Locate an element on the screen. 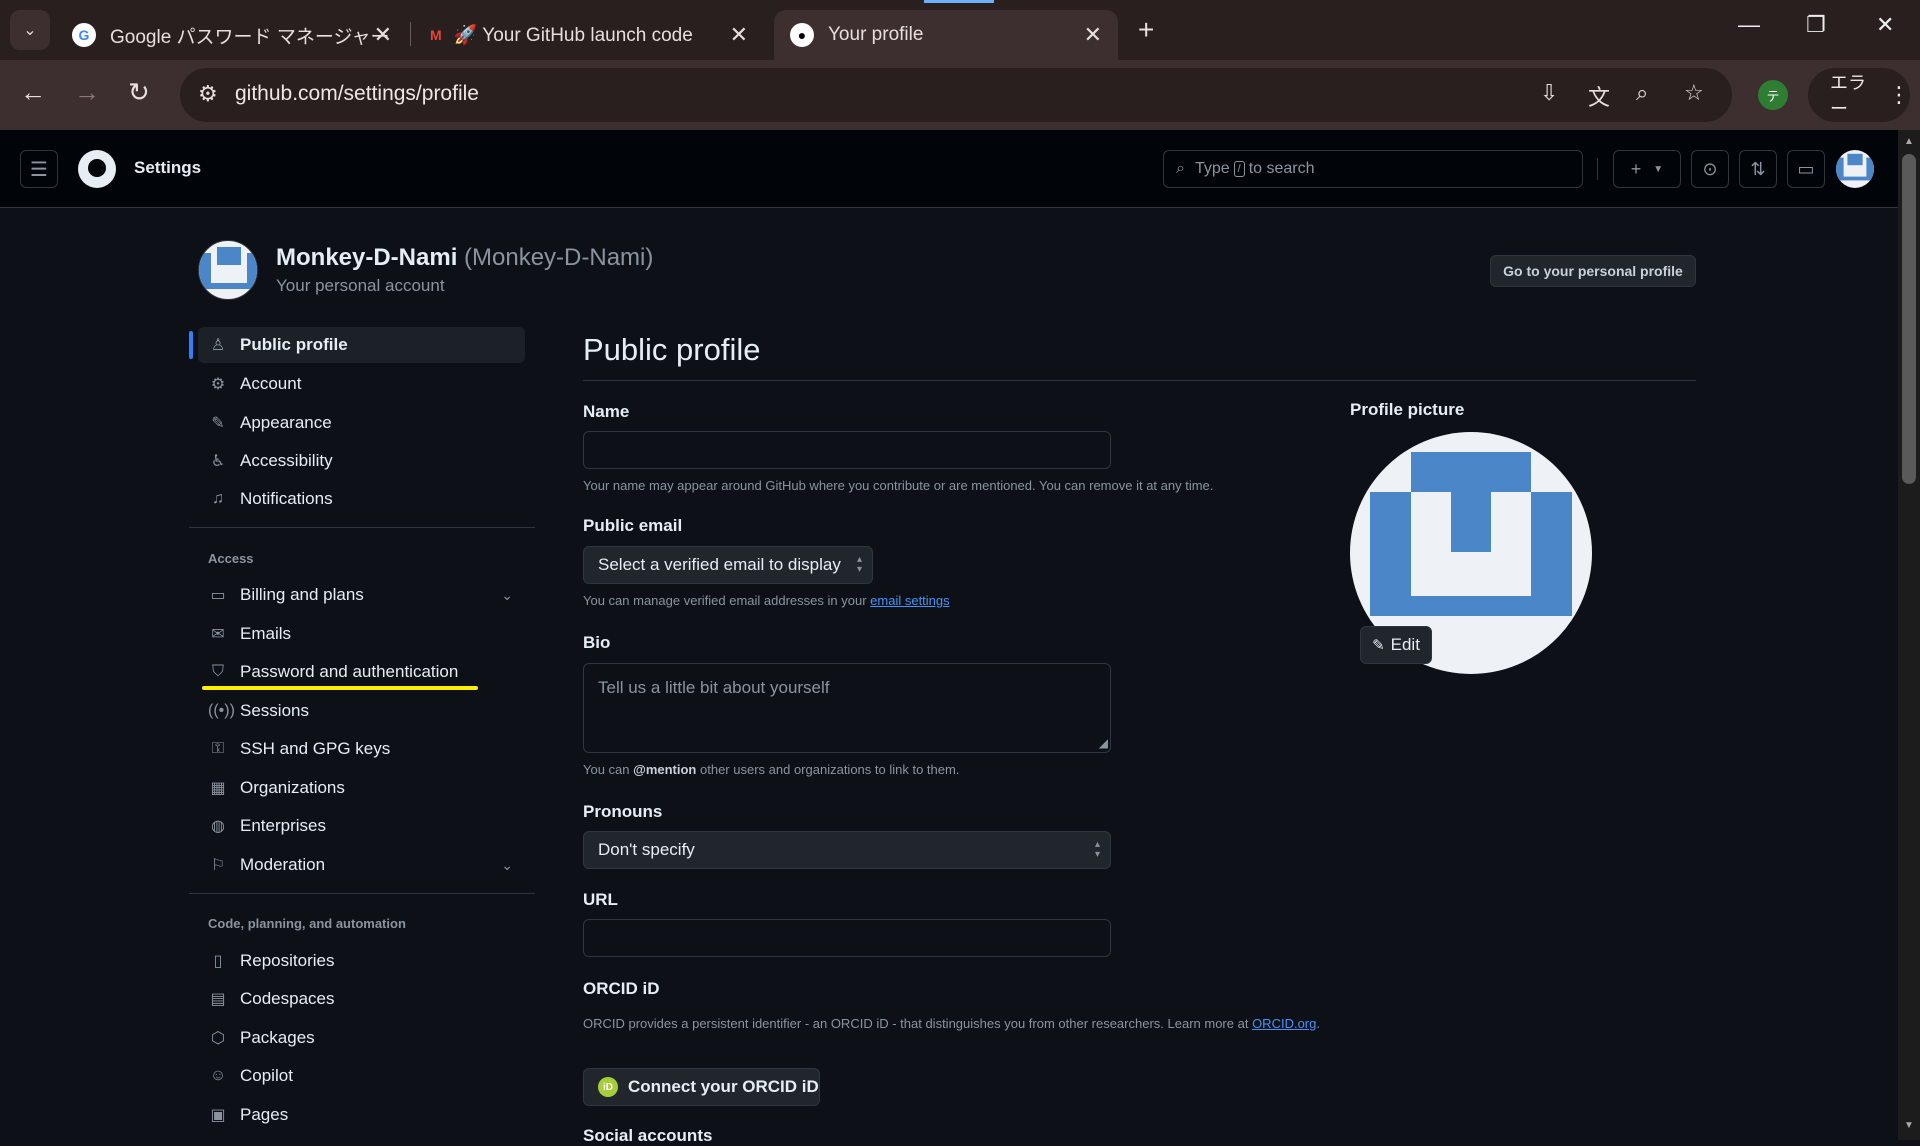  triangle-down-icon: ▼ is located at coordinates (1658, 169).